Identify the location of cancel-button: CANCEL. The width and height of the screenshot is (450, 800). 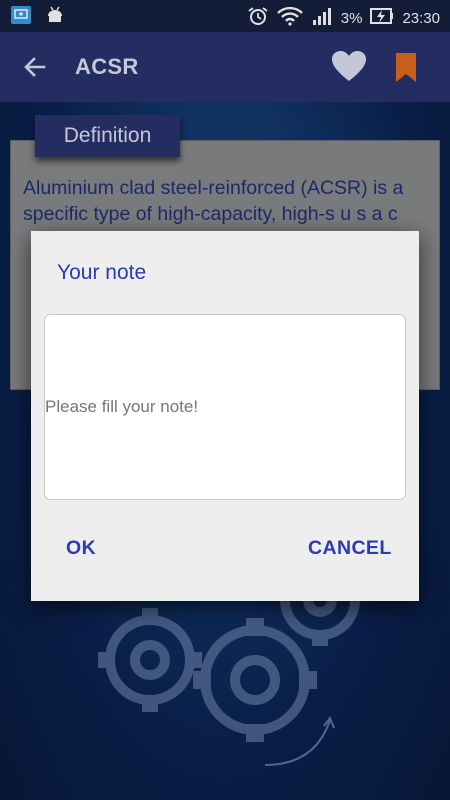
(350, 548).